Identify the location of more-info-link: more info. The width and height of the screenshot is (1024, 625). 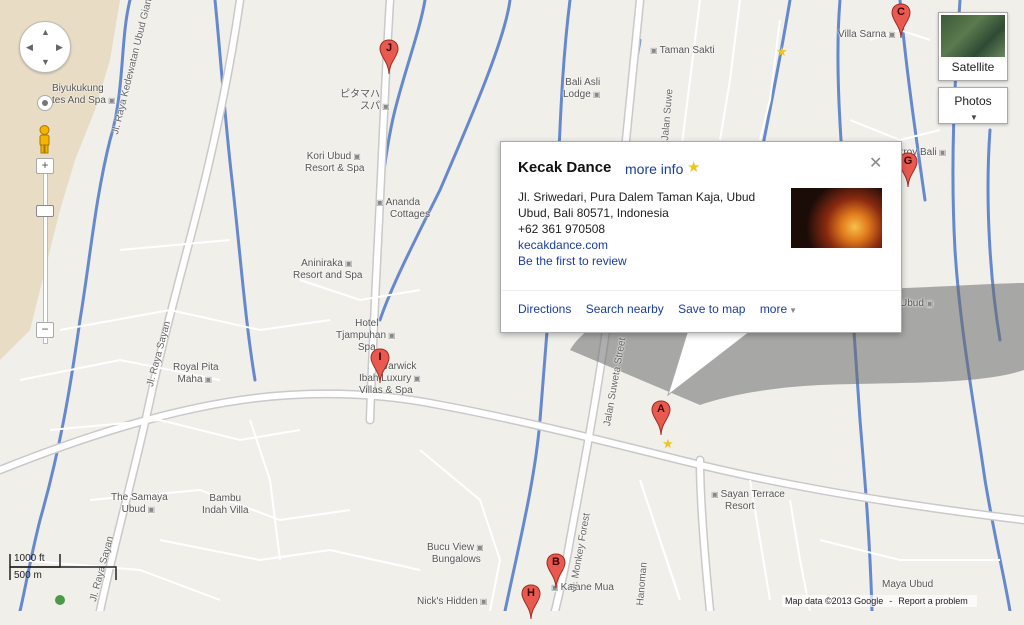
(654, 169).